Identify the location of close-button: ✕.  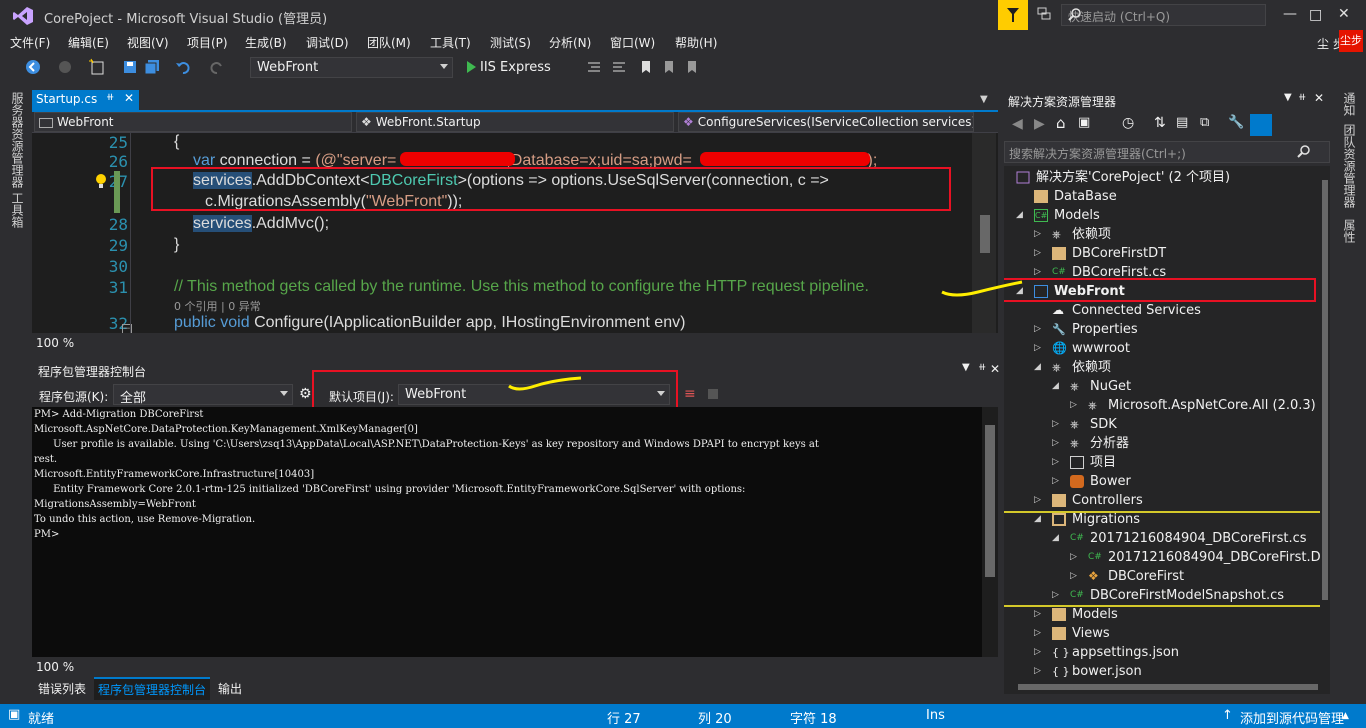
(1344, 14).